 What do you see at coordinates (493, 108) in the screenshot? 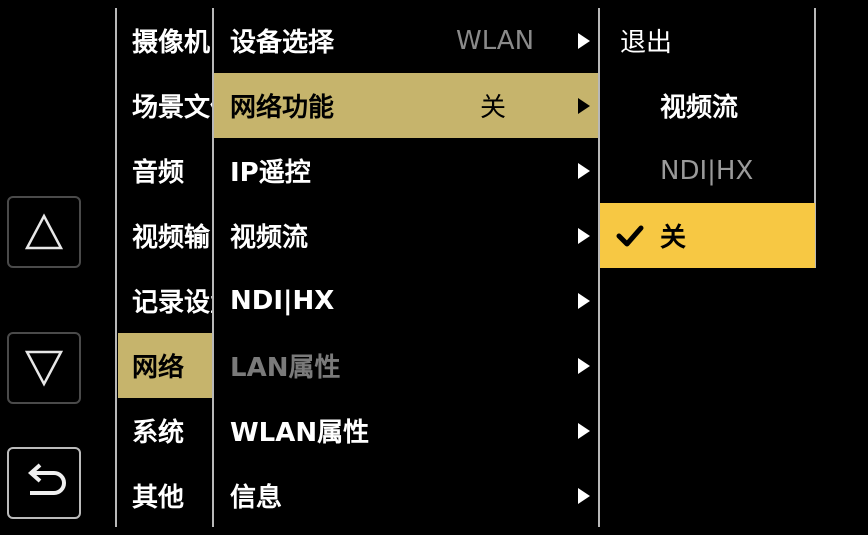
I see `sub-menu-value: 关` at bounding box center [493, 108].